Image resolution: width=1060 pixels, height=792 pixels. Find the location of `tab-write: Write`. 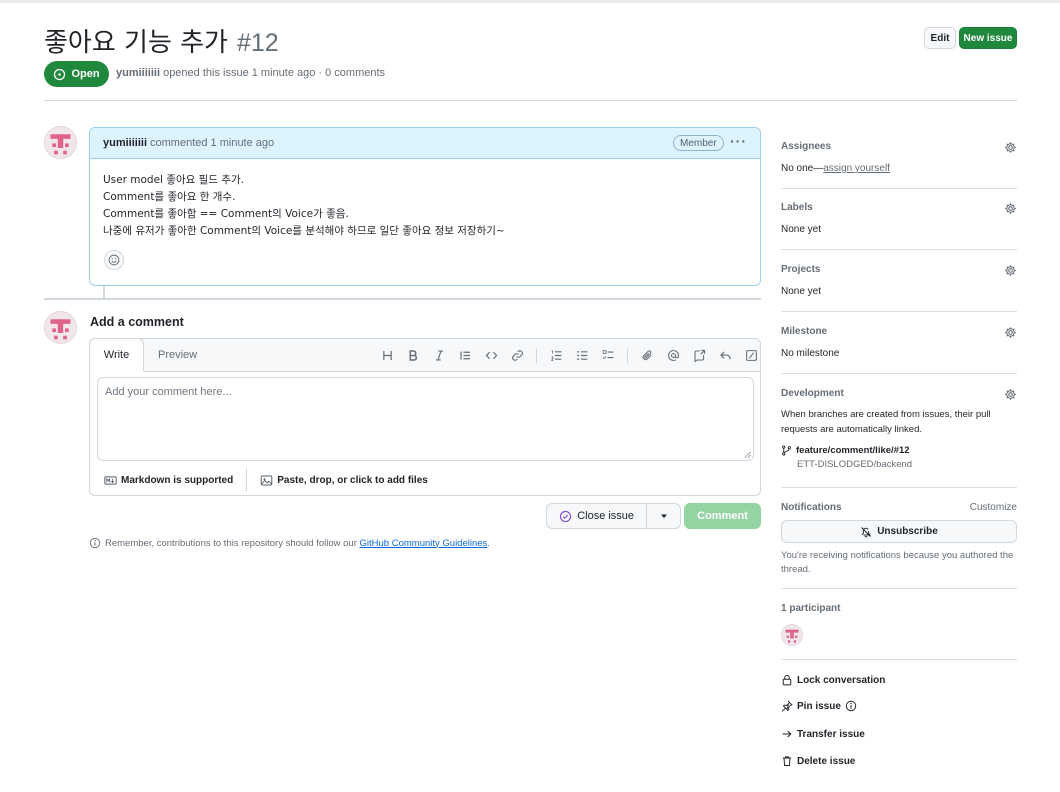

tab-write: Write is located at coordinates (116, 355).